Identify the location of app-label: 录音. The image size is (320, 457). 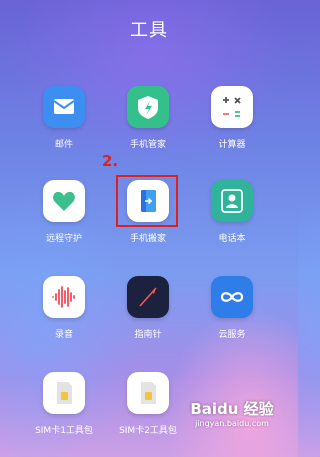
(63, 335).